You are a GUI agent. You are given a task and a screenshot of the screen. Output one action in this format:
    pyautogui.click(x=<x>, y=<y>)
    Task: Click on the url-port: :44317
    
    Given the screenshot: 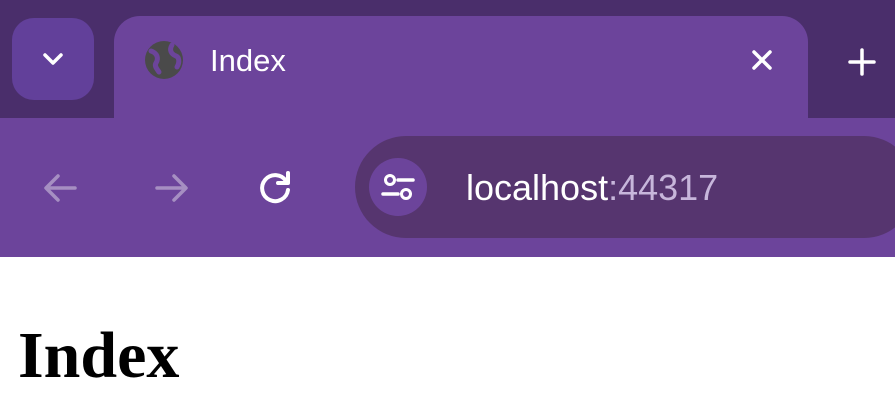 What is the action you would take?
    pyautogui.click(x=663, y=187)
    